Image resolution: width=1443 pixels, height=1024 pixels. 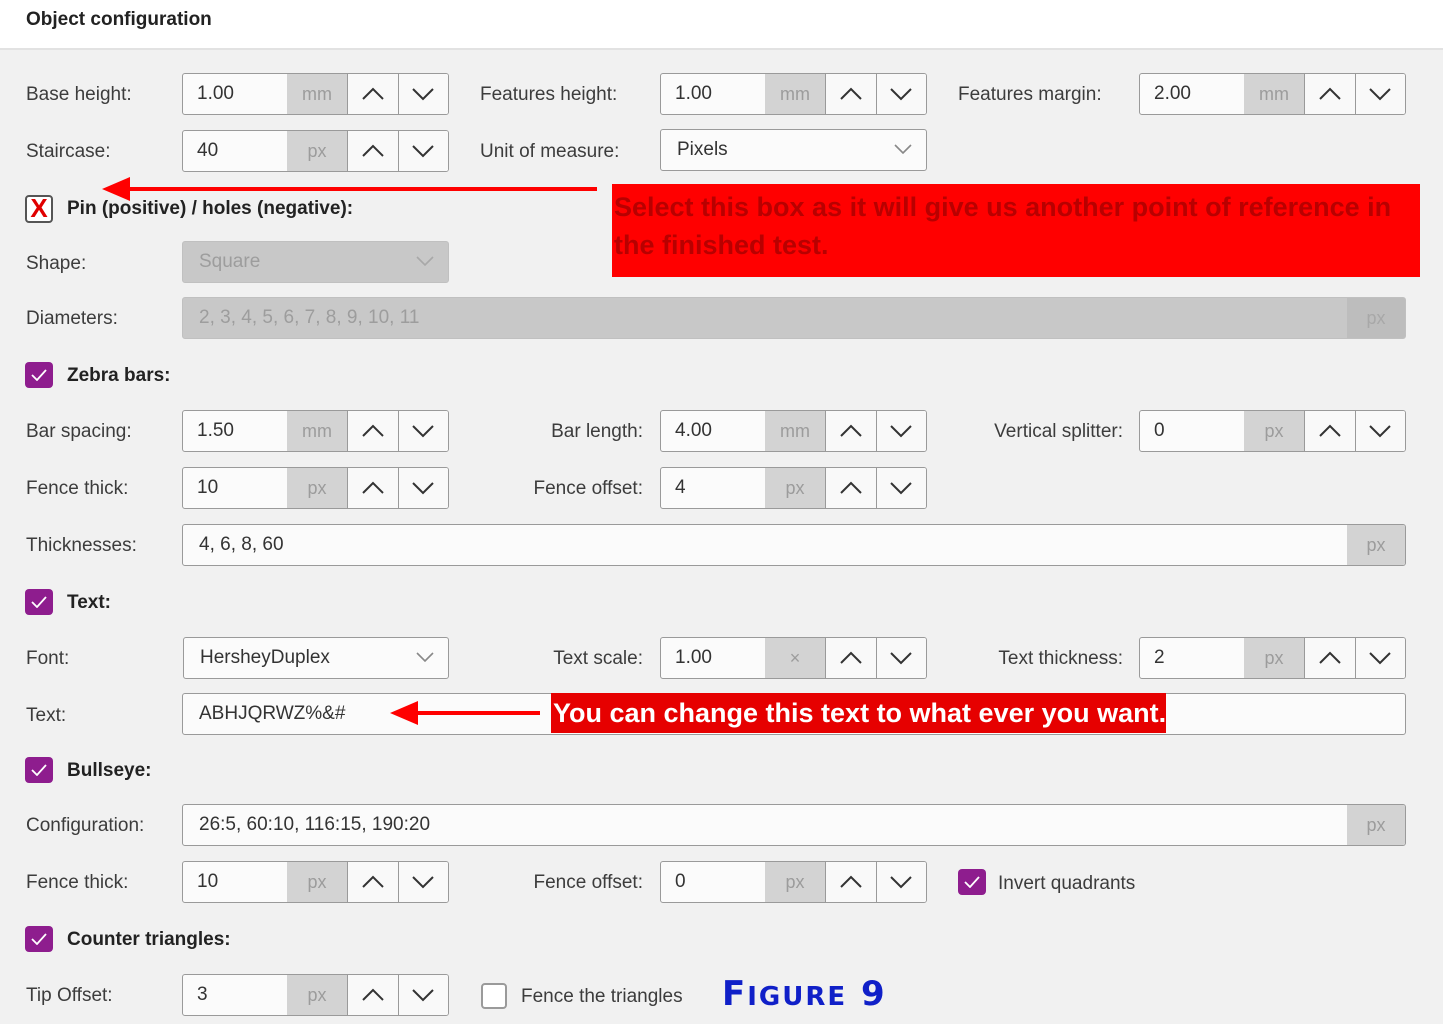 I want to click on text-scale-unit: ×, so click(x=795, y=658).